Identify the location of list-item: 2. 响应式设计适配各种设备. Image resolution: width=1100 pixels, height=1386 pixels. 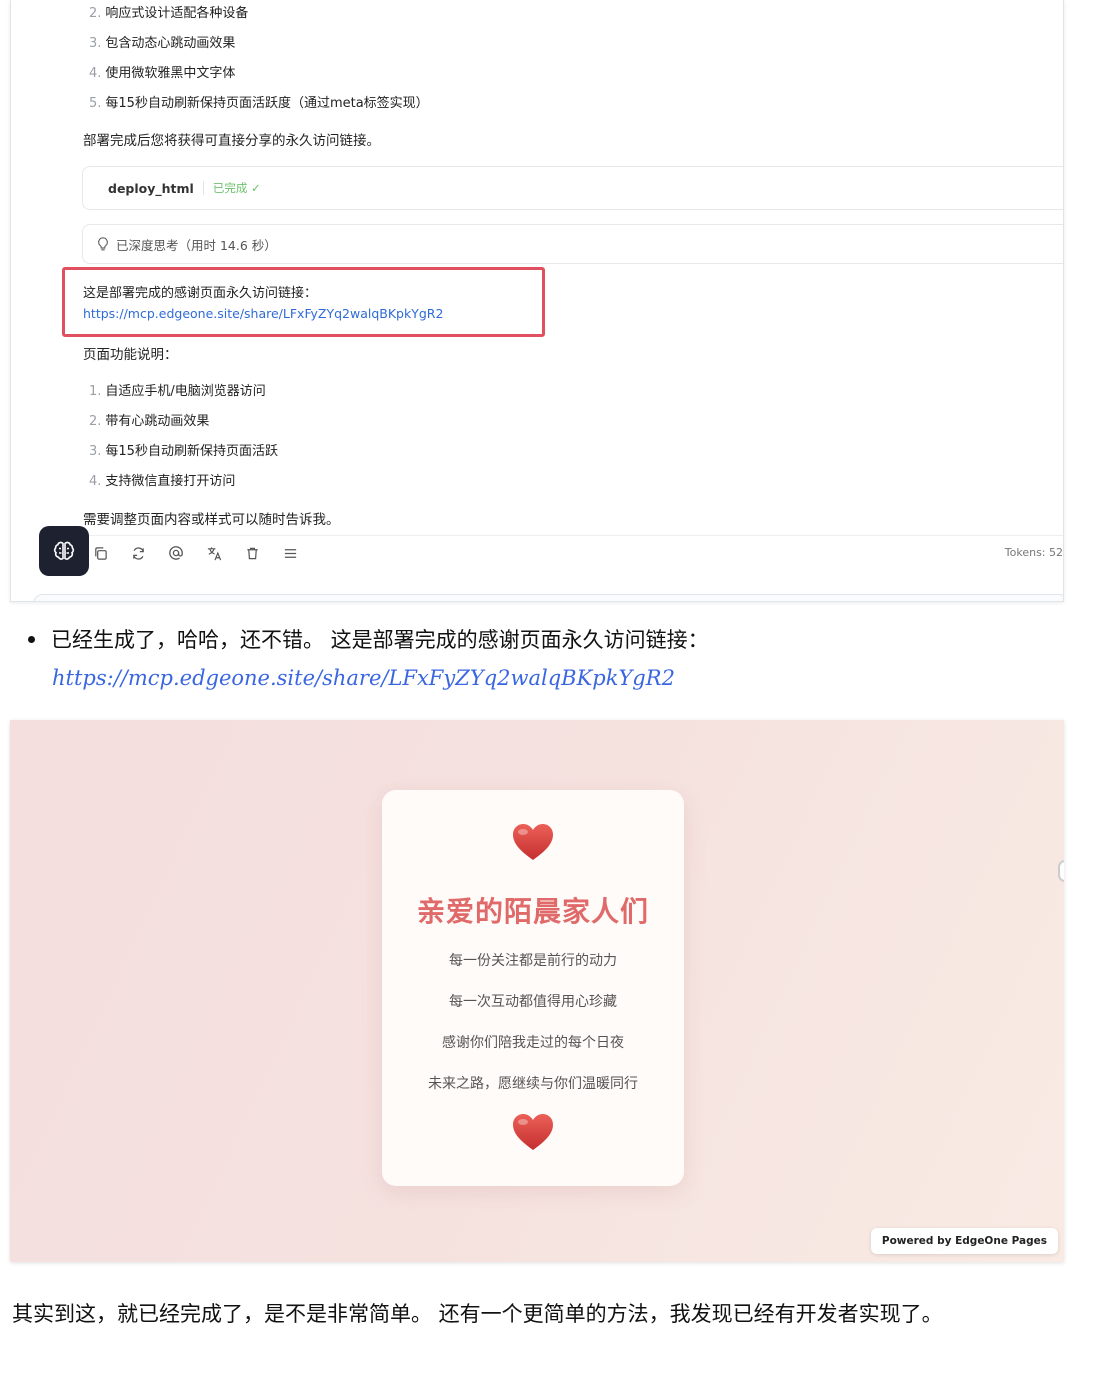
(168, 11).